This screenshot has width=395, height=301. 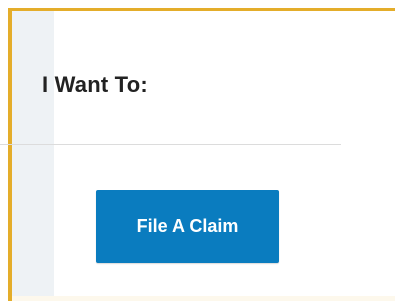 I want to click on panel-divider, so click(x=170, y=144).